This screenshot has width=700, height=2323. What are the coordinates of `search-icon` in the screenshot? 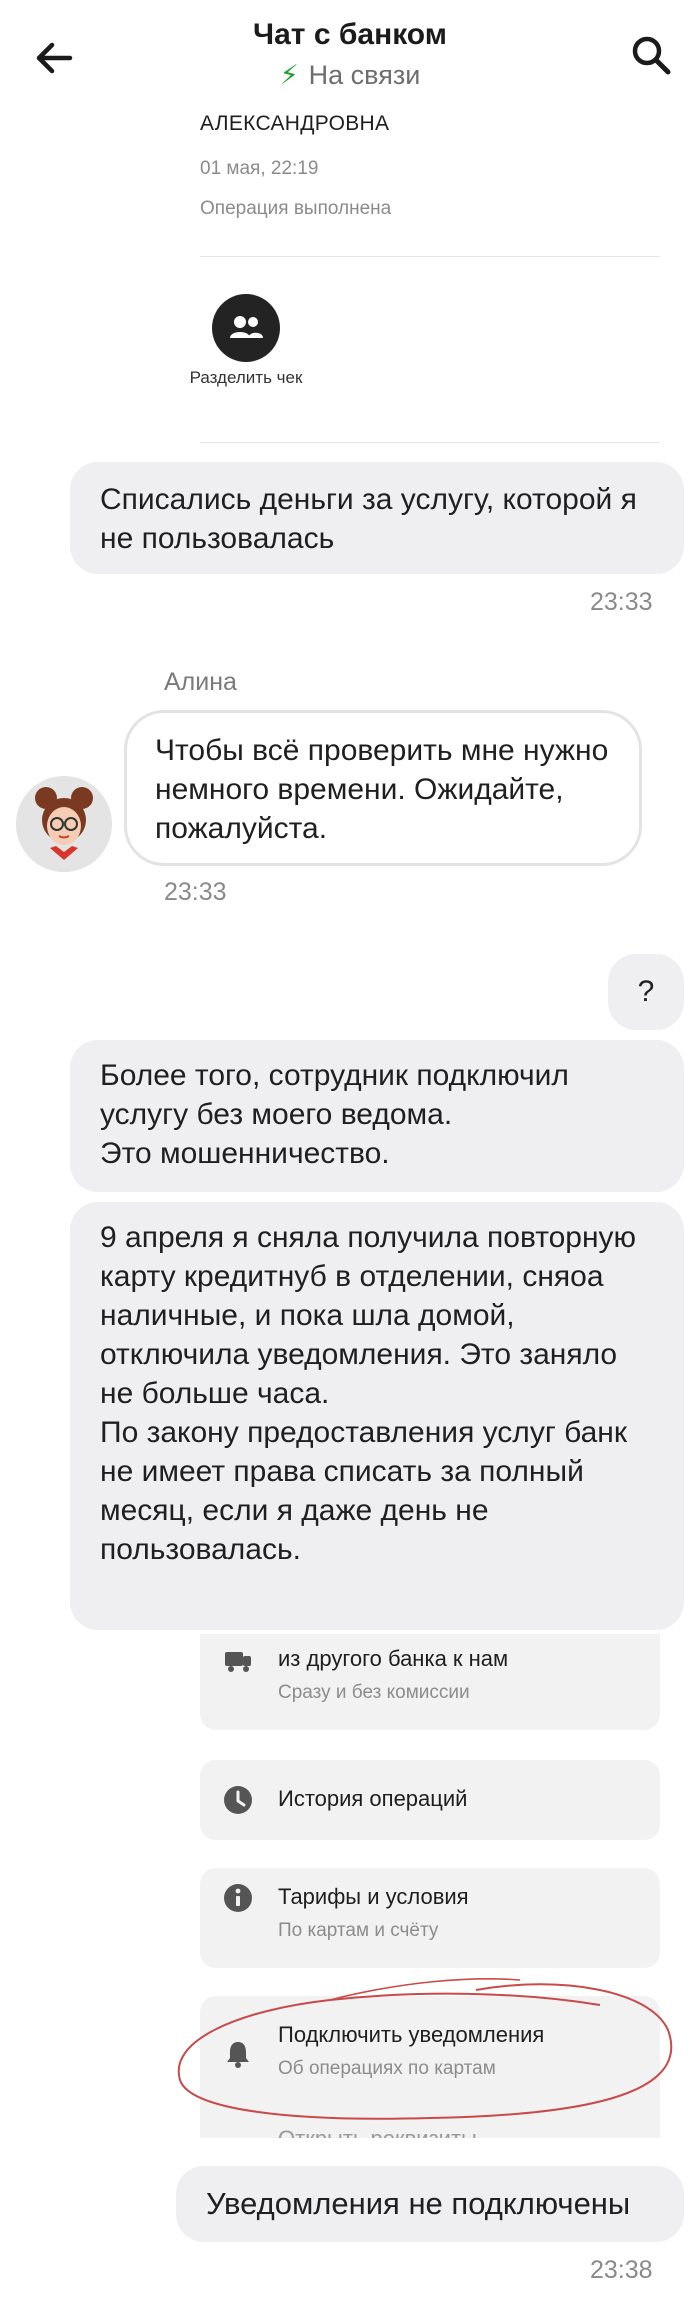 It's located at (651, 55).